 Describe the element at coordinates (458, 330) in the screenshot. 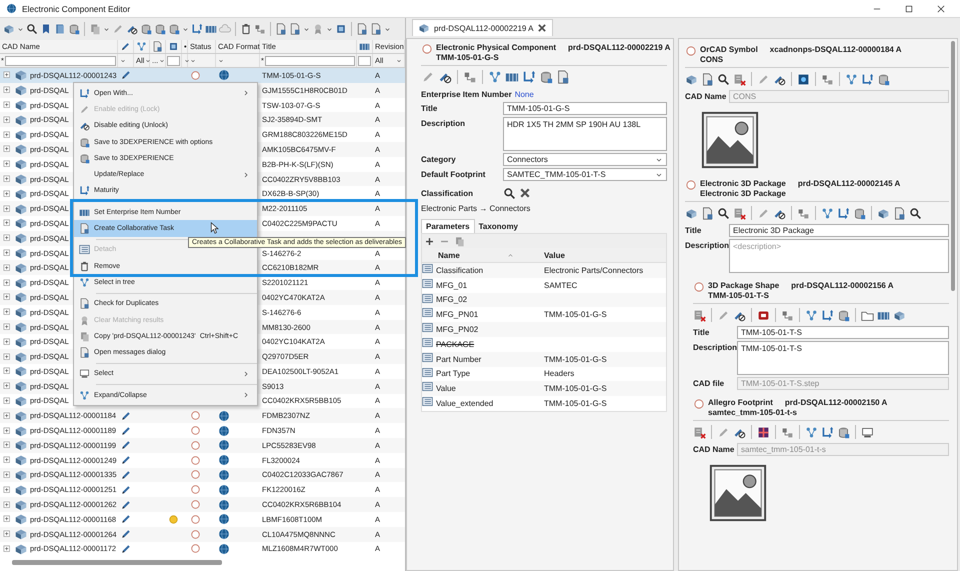

I see `parameter-name: MFG_PN02` at that location.